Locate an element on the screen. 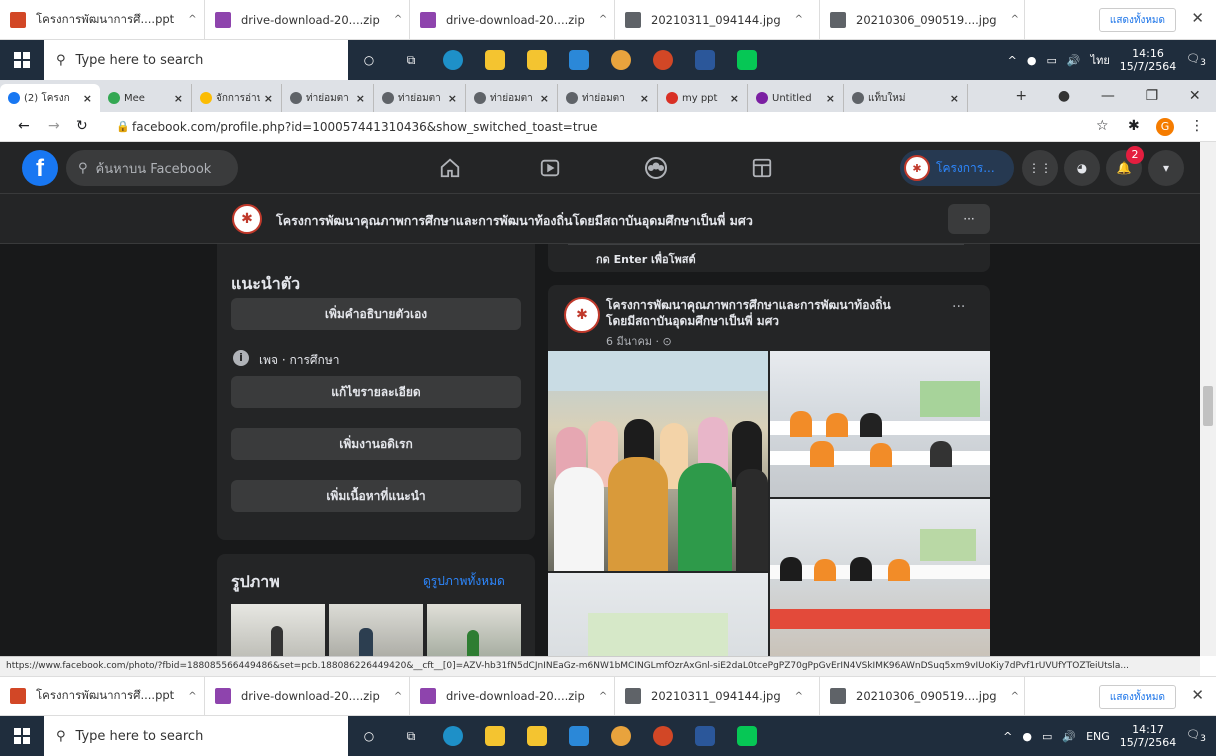 The image size is (1216, 756). clock: 14:17 15/7/2564 is located at coordinates (1148, 736).